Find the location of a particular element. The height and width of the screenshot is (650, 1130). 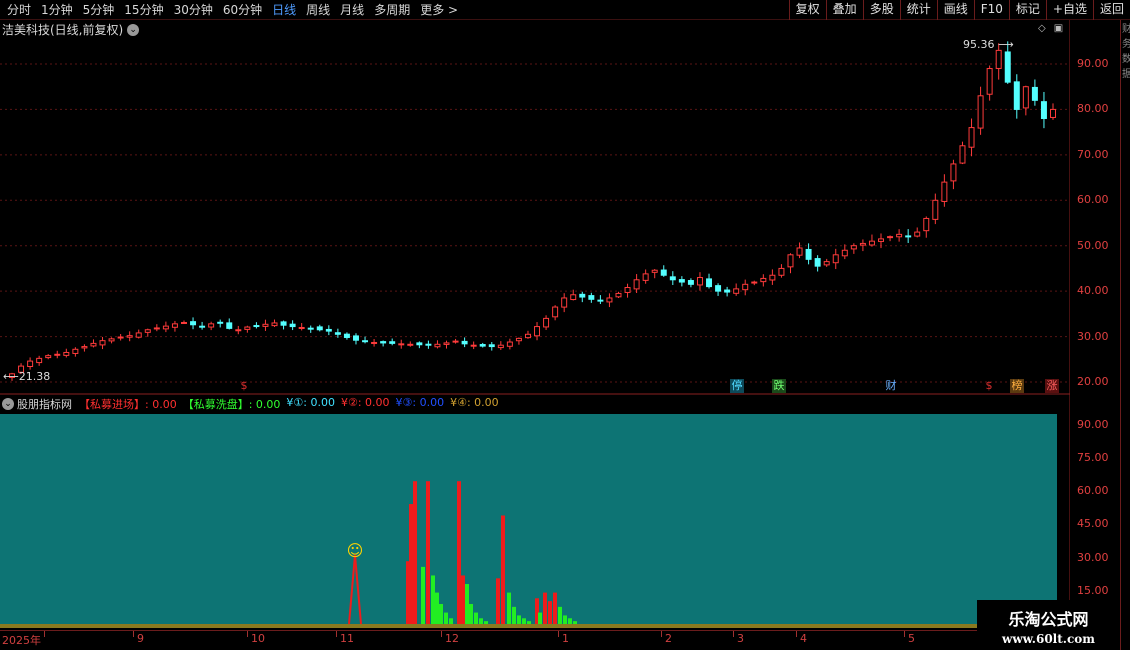

watermark: 乐淘公式网 www.60lt.com is located at coordinates (1048, 625).